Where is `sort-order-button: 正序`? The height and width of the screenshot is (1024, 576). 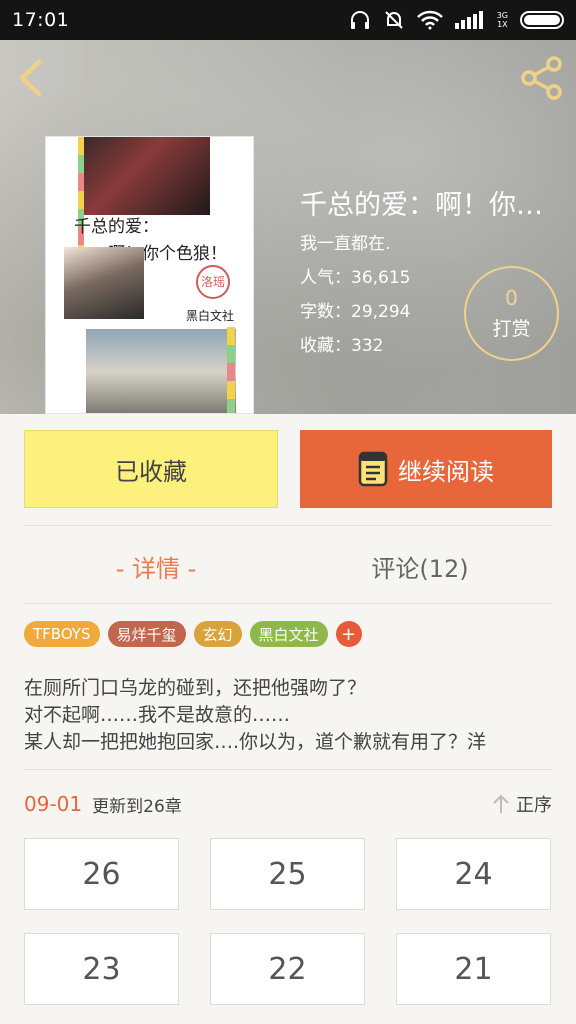
sort-order-button: 正序 is located at coordinates (522, 804).